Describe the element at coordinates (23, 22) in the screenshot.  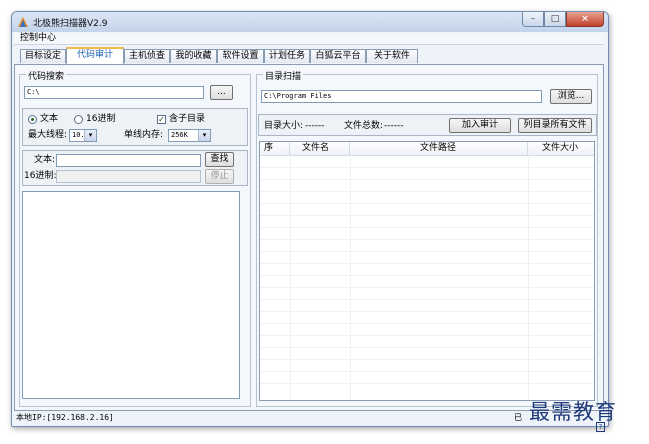
I see `polar-bear-app-icon` at that location.